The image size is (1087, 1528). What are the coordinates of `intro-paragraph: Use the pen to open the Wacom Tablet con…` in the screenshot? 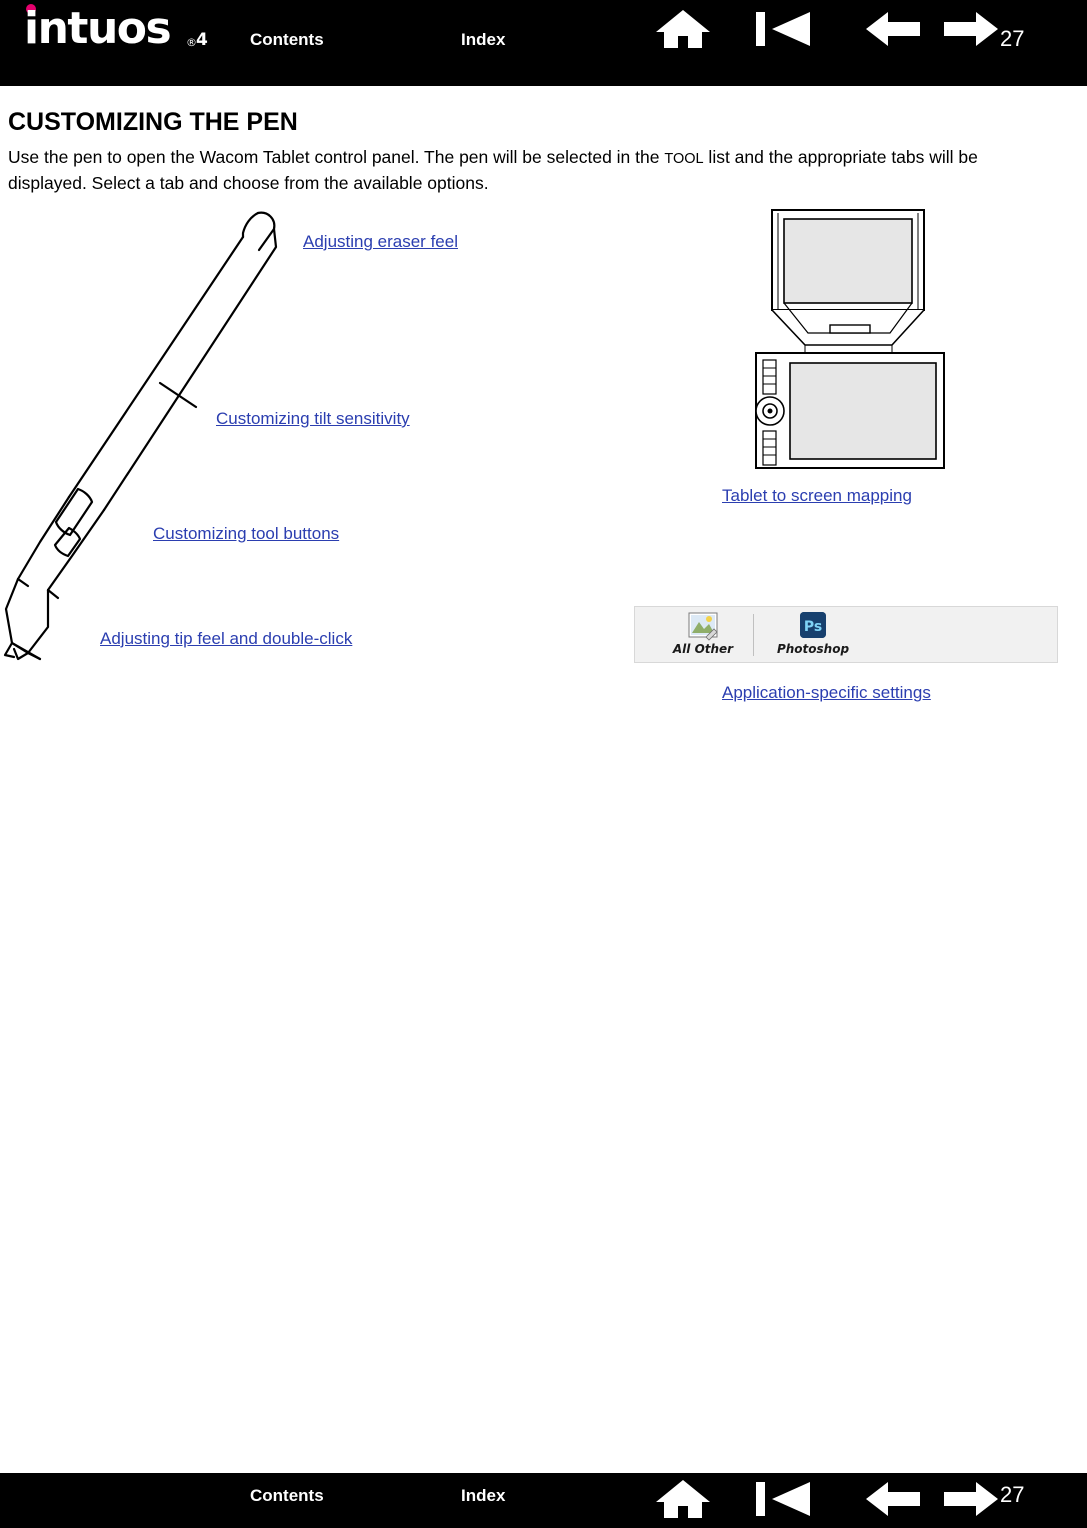 It's located at (528, 170).